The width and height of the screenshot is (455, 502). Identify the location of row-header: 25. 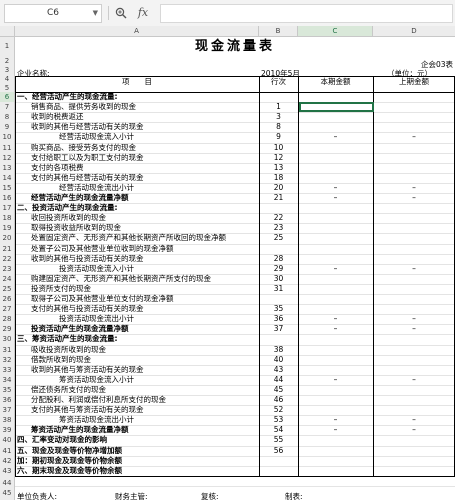
(7, 289).